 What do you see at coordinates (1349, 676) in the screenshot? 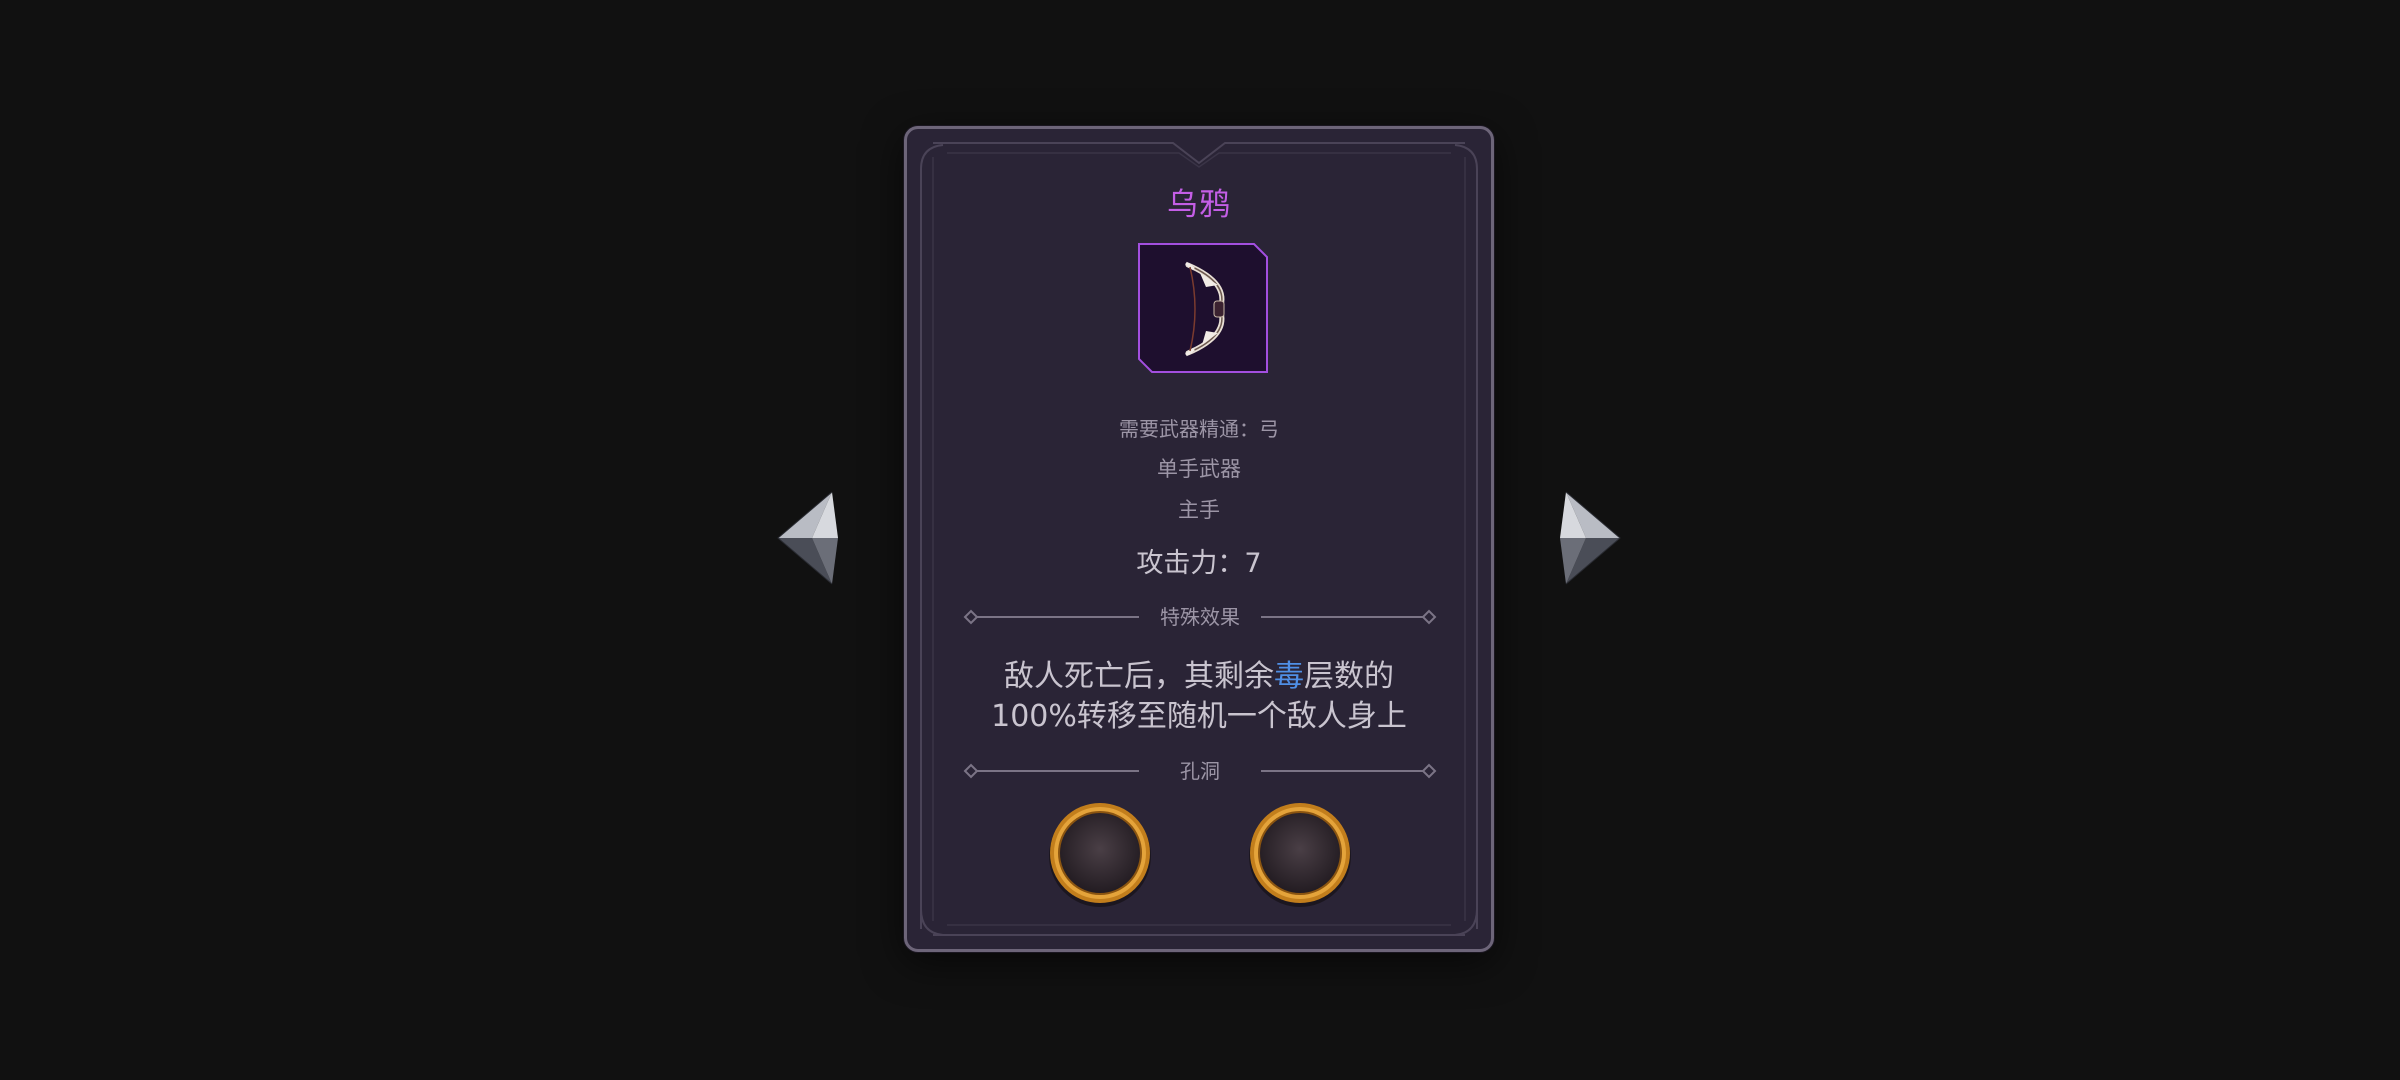
I see `effect-text: 层数的` at bounding box center [1349, 676].